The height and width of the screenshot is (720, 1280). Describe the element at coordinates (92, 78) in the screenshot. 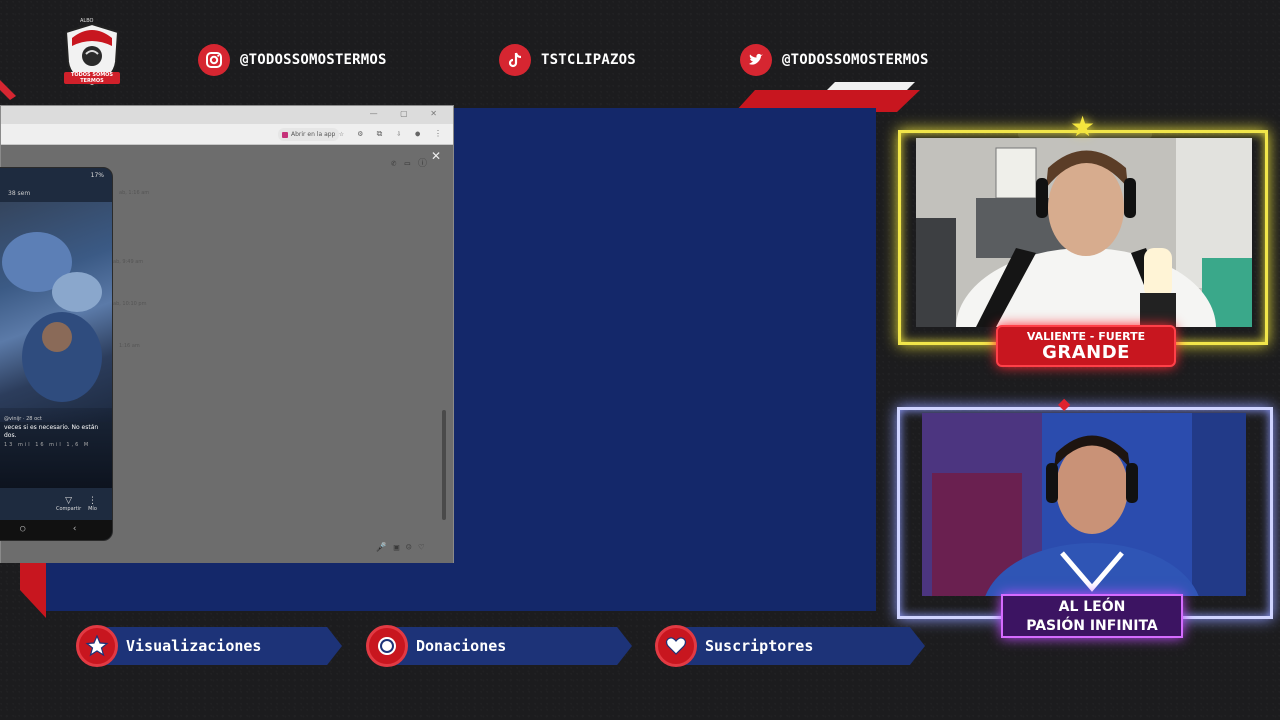

I see `logo-badge-text: TODOS SOMOS TERMOS` at that location.